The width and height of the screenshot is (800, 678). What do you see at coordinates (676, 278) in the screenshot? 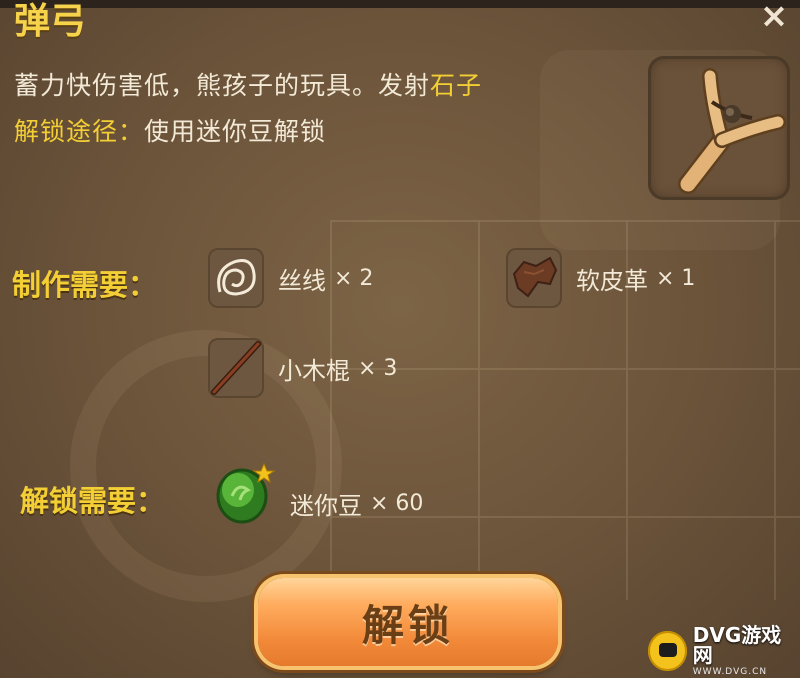
I see `material-count: × 1` at bounding box center [676, 278].